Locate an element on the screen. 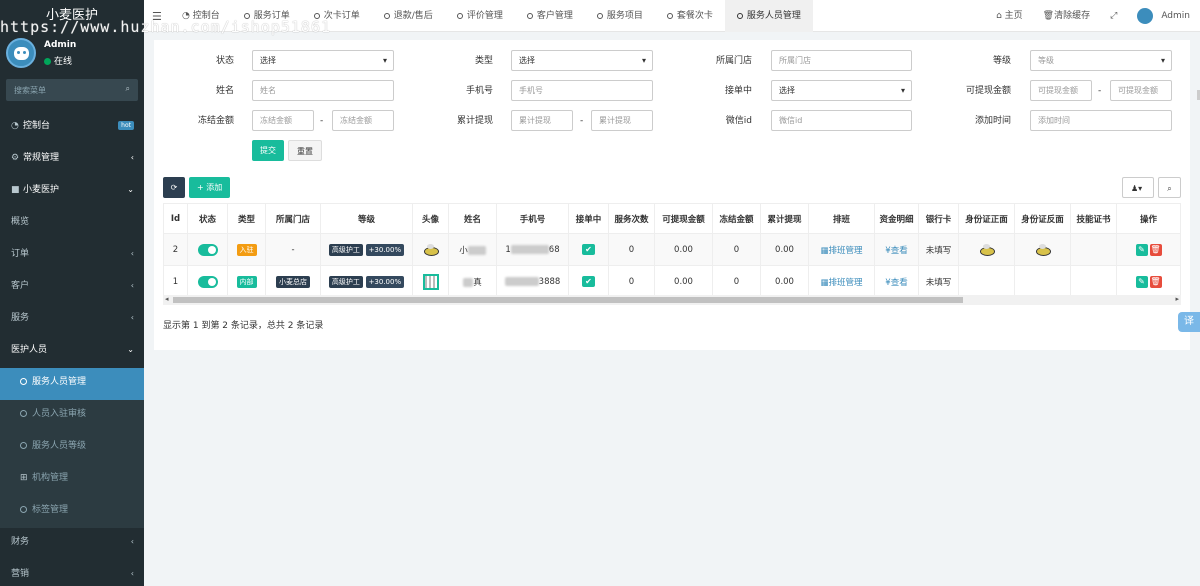 The height and width of the screenshot is (586, 1200). refresh-button: ⟳ is located at coordinates (174, 187).